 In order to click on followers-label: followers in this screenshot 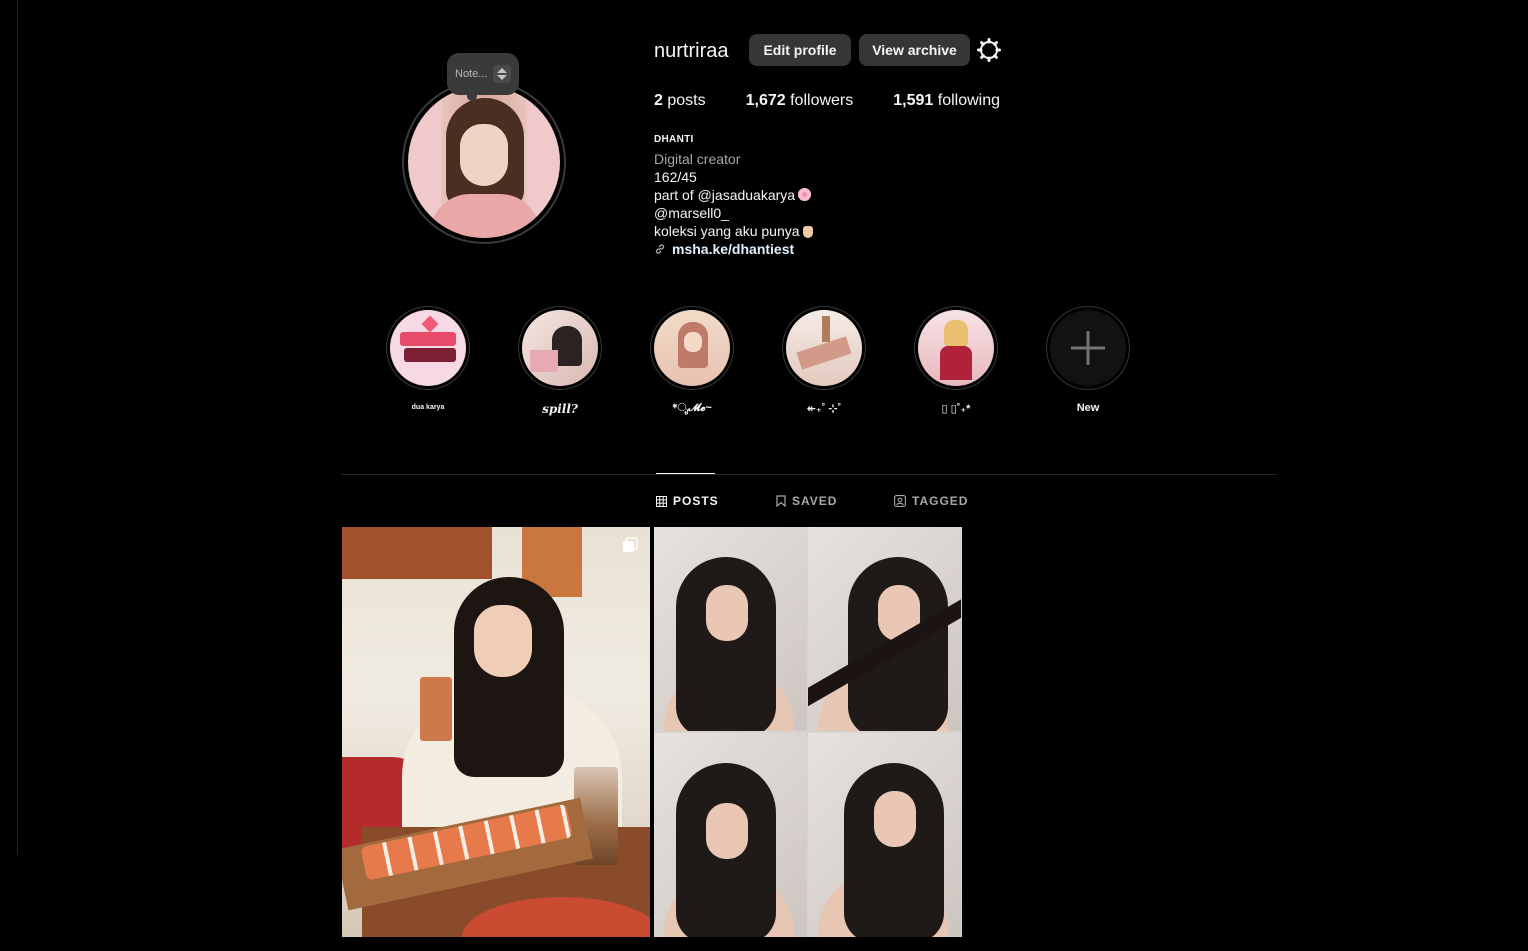, I will do `click(822, 100)`.